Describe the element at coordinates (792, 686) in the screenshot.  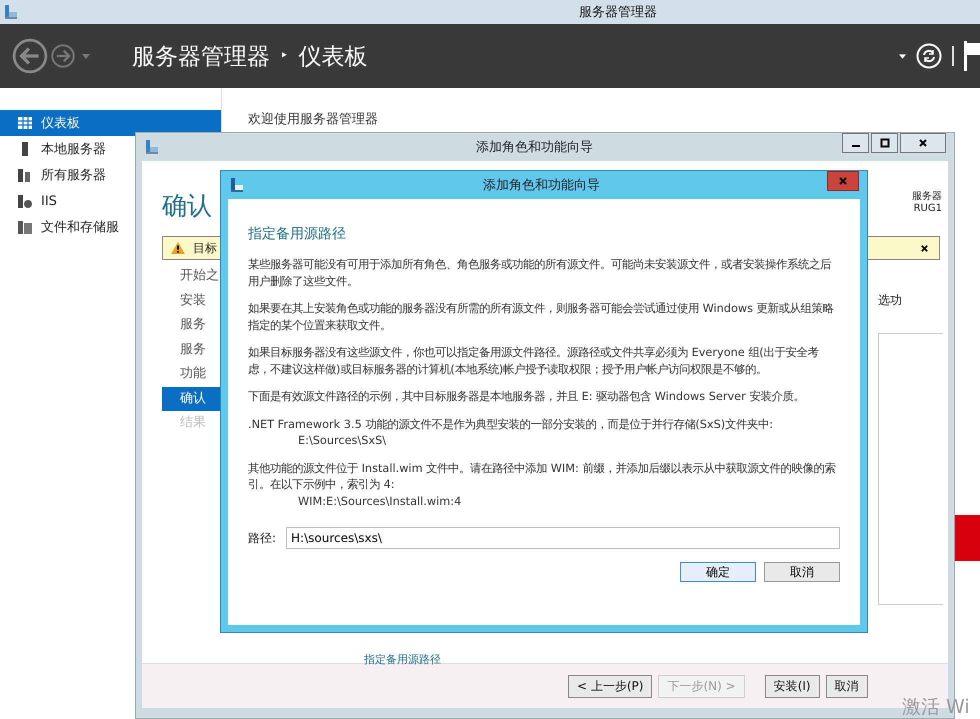
I see `wizard-button: 安装(I)` at that location.